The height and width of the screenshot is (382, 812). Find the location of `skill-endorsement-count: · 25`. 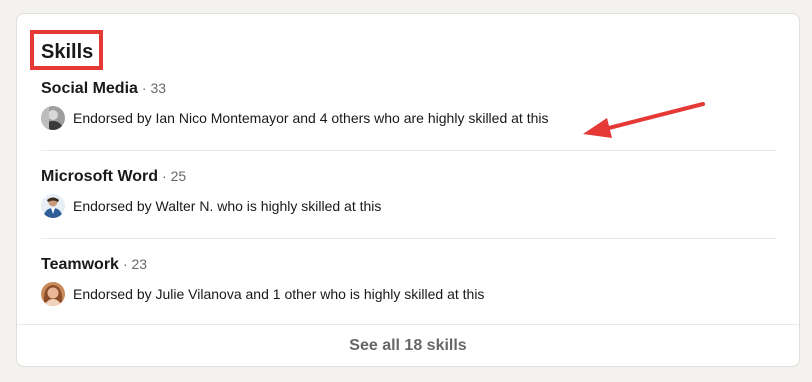

skill-endorsement-count: · 25 is located at coordinates (174, 176).